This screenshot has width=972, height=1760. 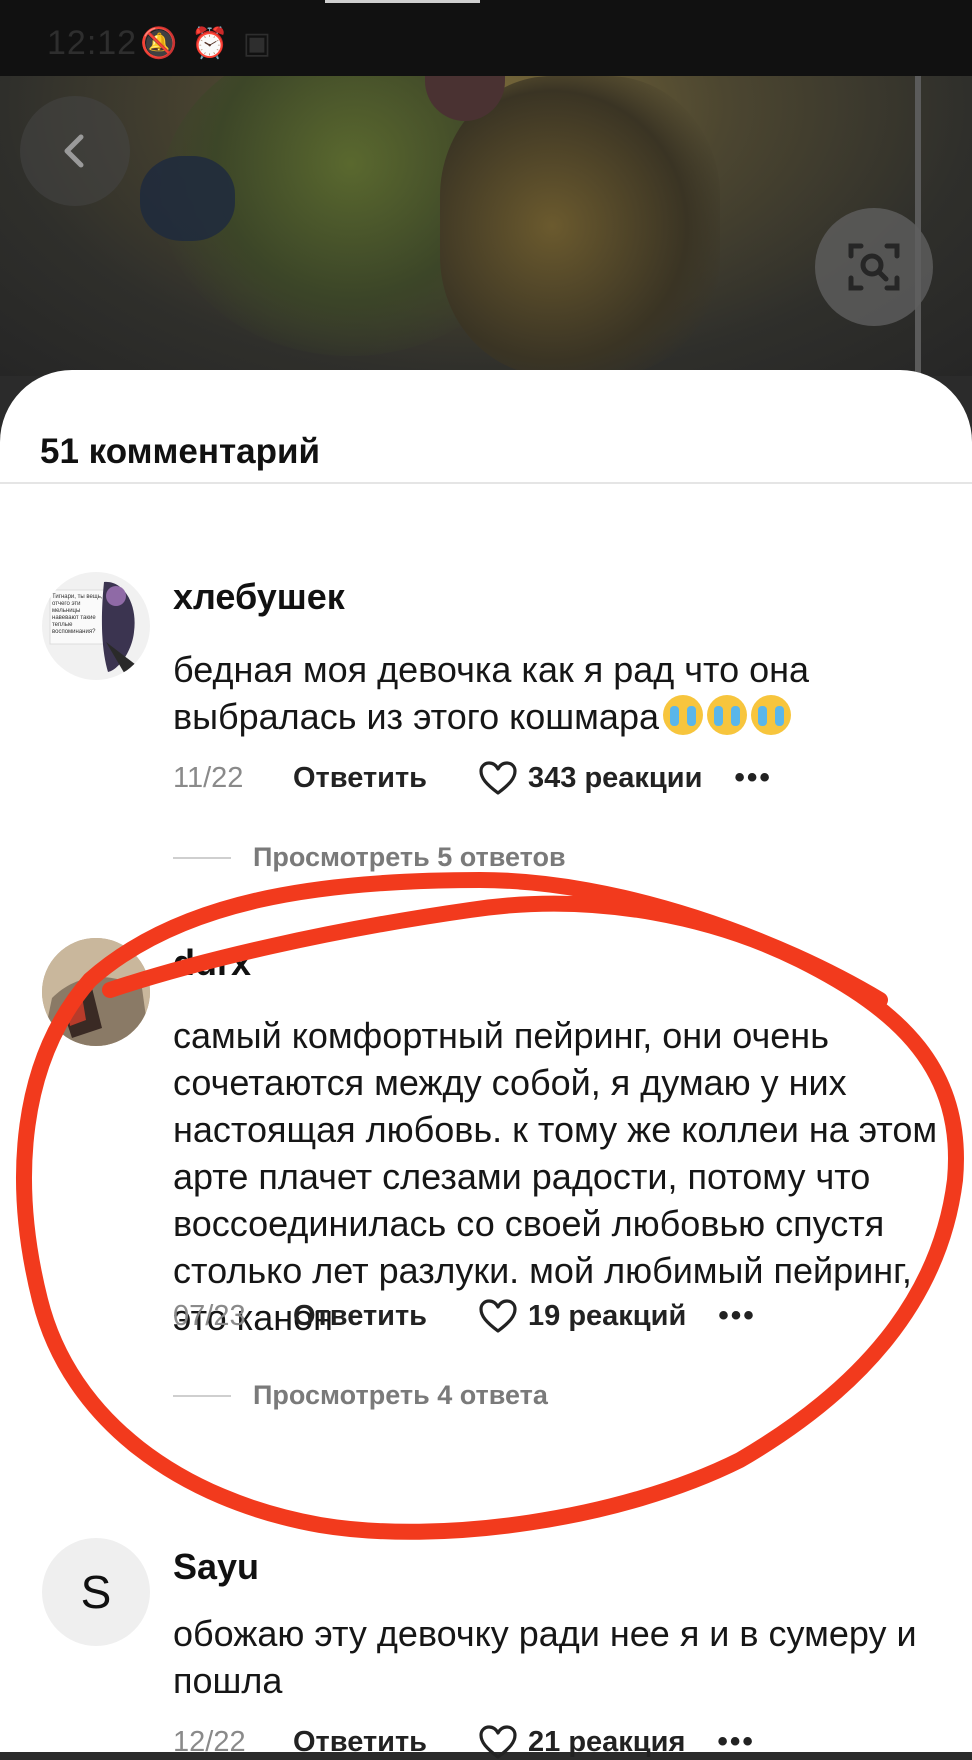 I want to click on reactions-button: 19 реакций, so click(x=582, y=1316).